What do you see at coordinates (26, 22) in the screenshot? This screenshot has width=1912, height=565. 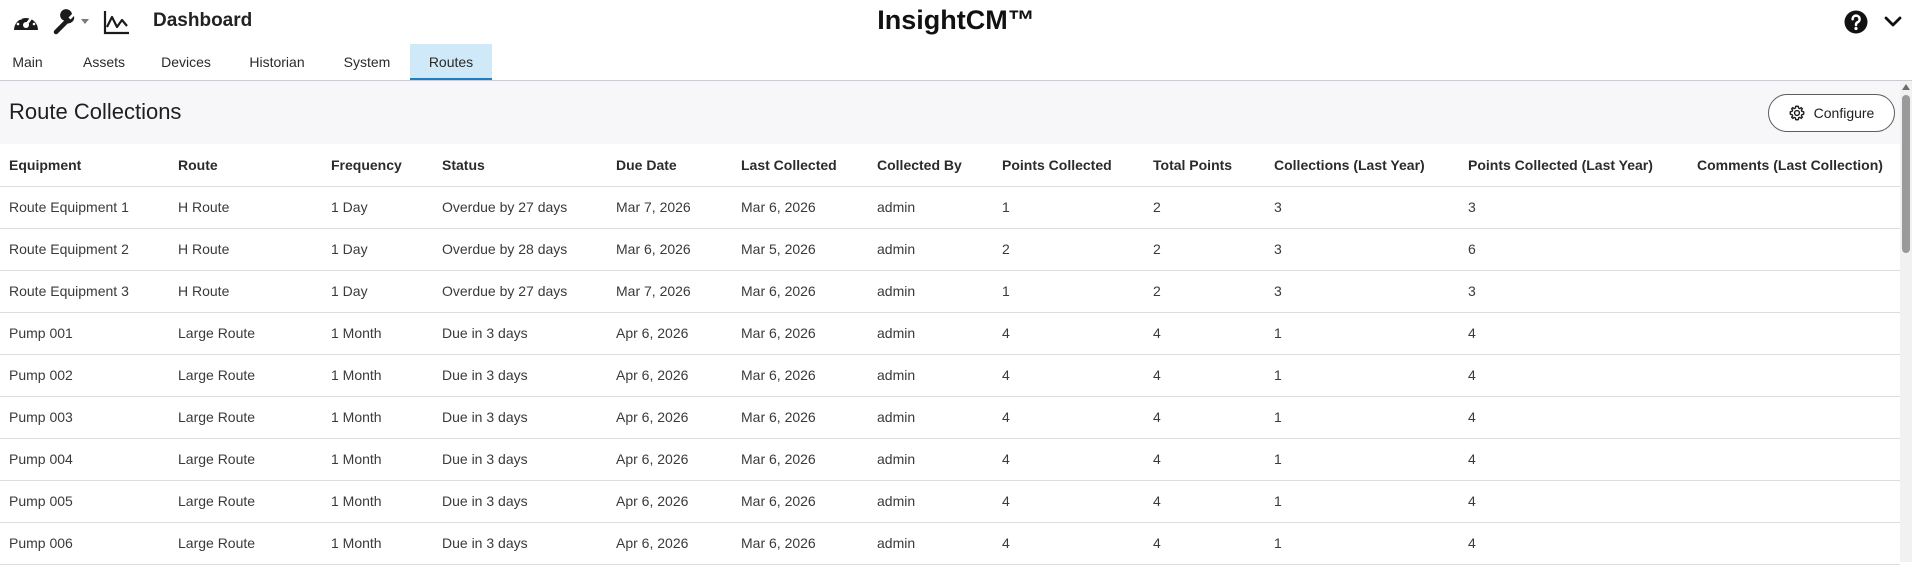 I see `speedometer-icon` at bounding box center [26, 22].